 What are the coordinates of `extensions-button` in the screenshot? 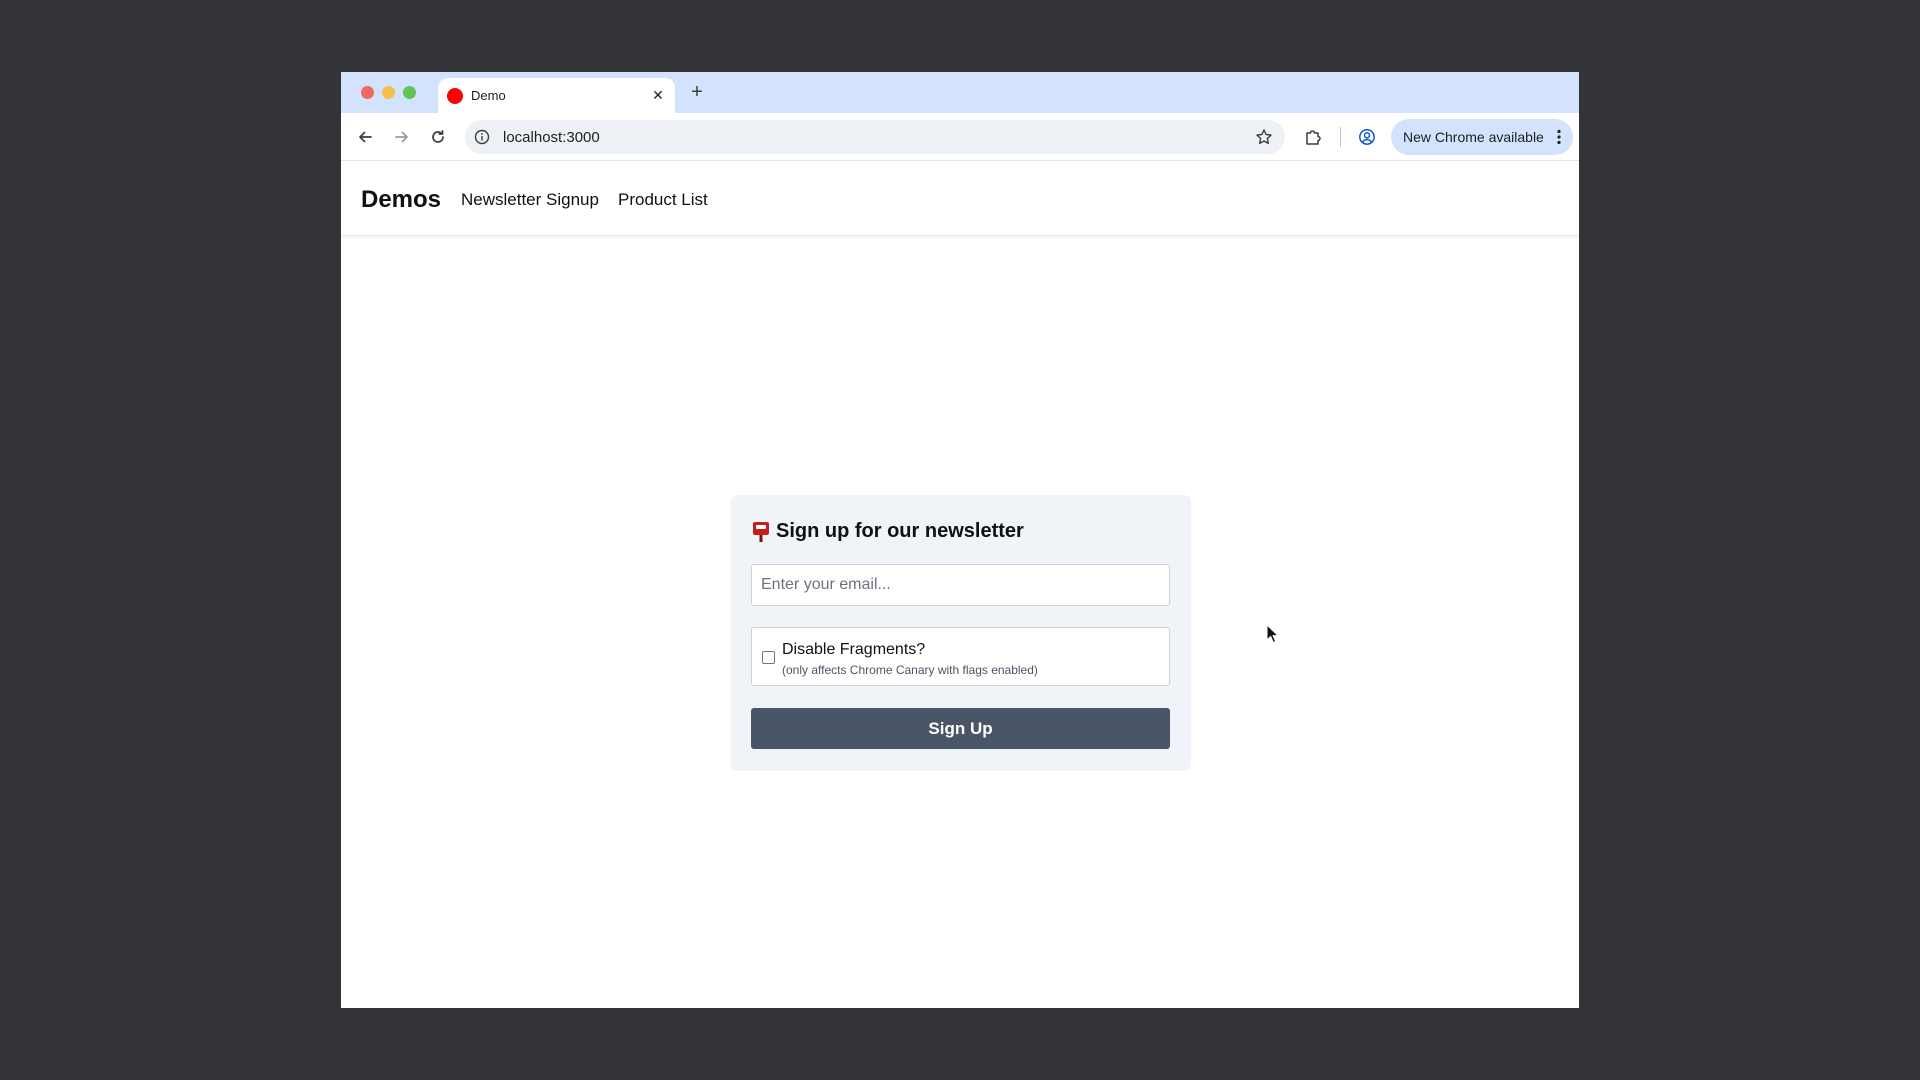 It's located at (1313, 137).